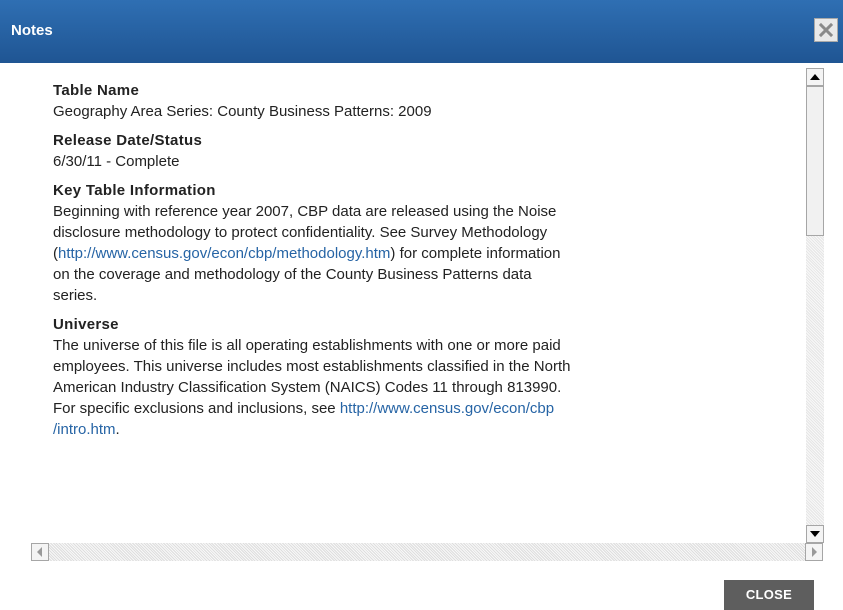 Image resolution: width=843 pixels, height=610 pixels. I want to click on scroll-left-button, so click(40, 552).